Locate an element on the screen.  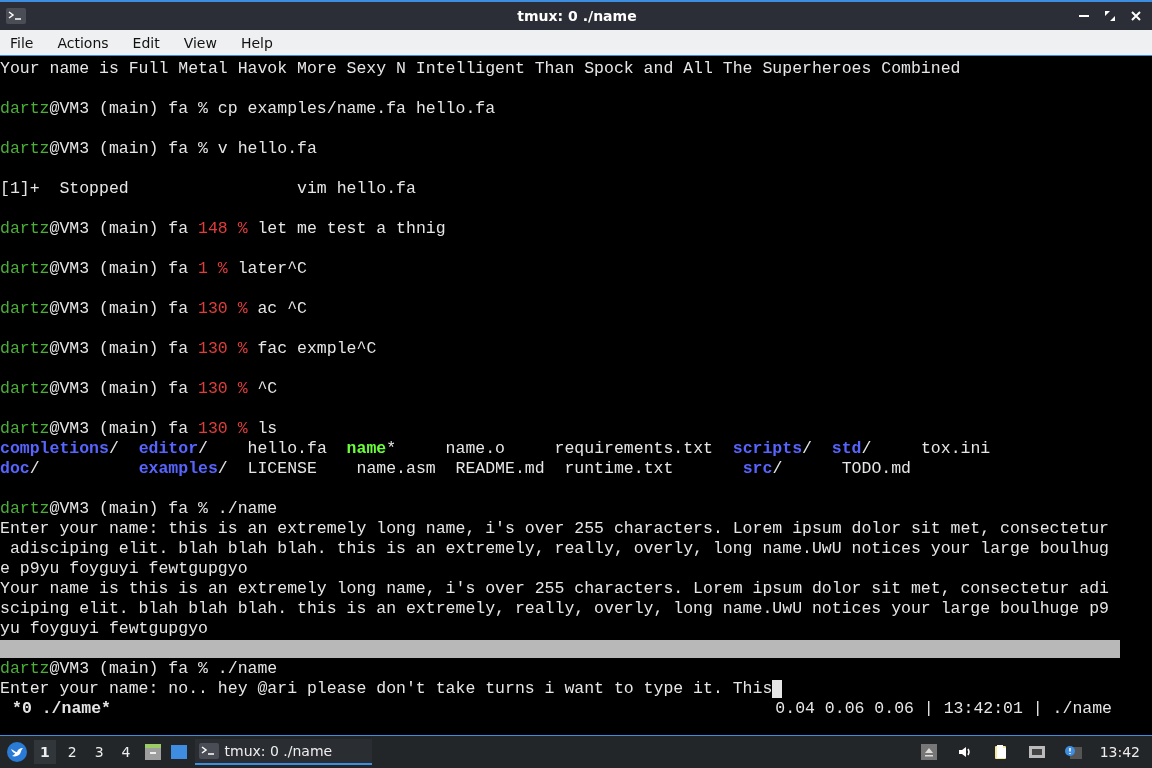
terminal-line: sciping elit. blah blah blah. this is an extremely, really, overly, long name.UwU notices your large boulhuge p9 is located at coordinates (554, 609).